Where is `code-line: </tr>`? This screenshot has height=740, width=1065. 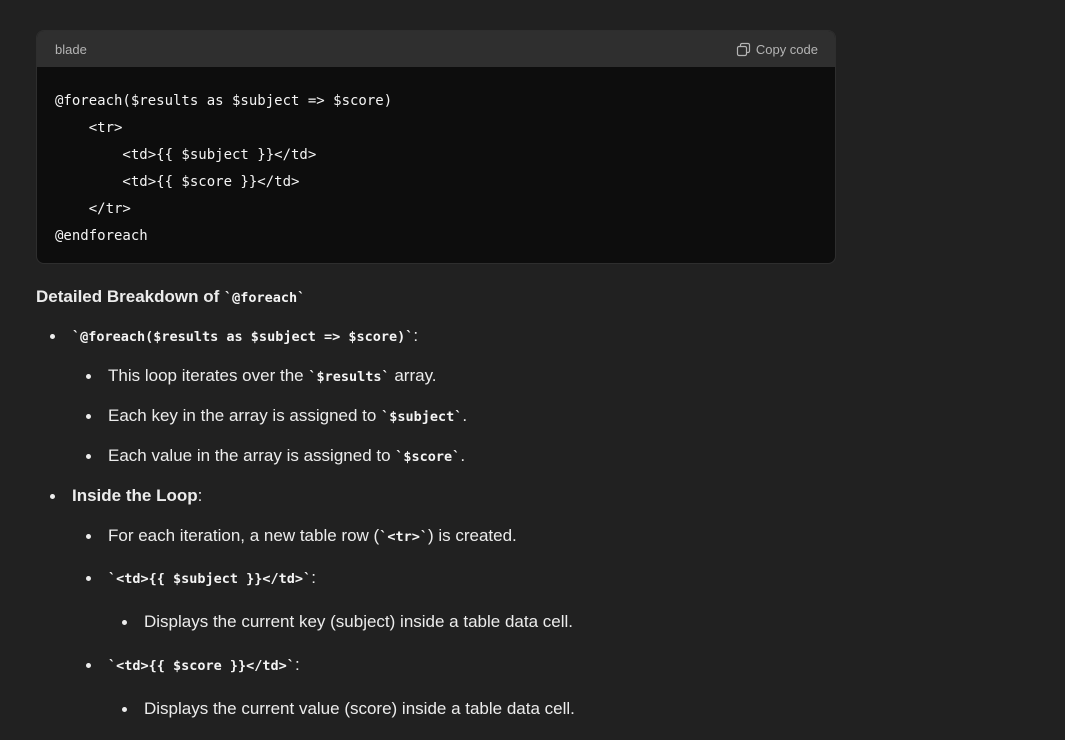
code-line: </tr> is located at coordinates (93, 209).